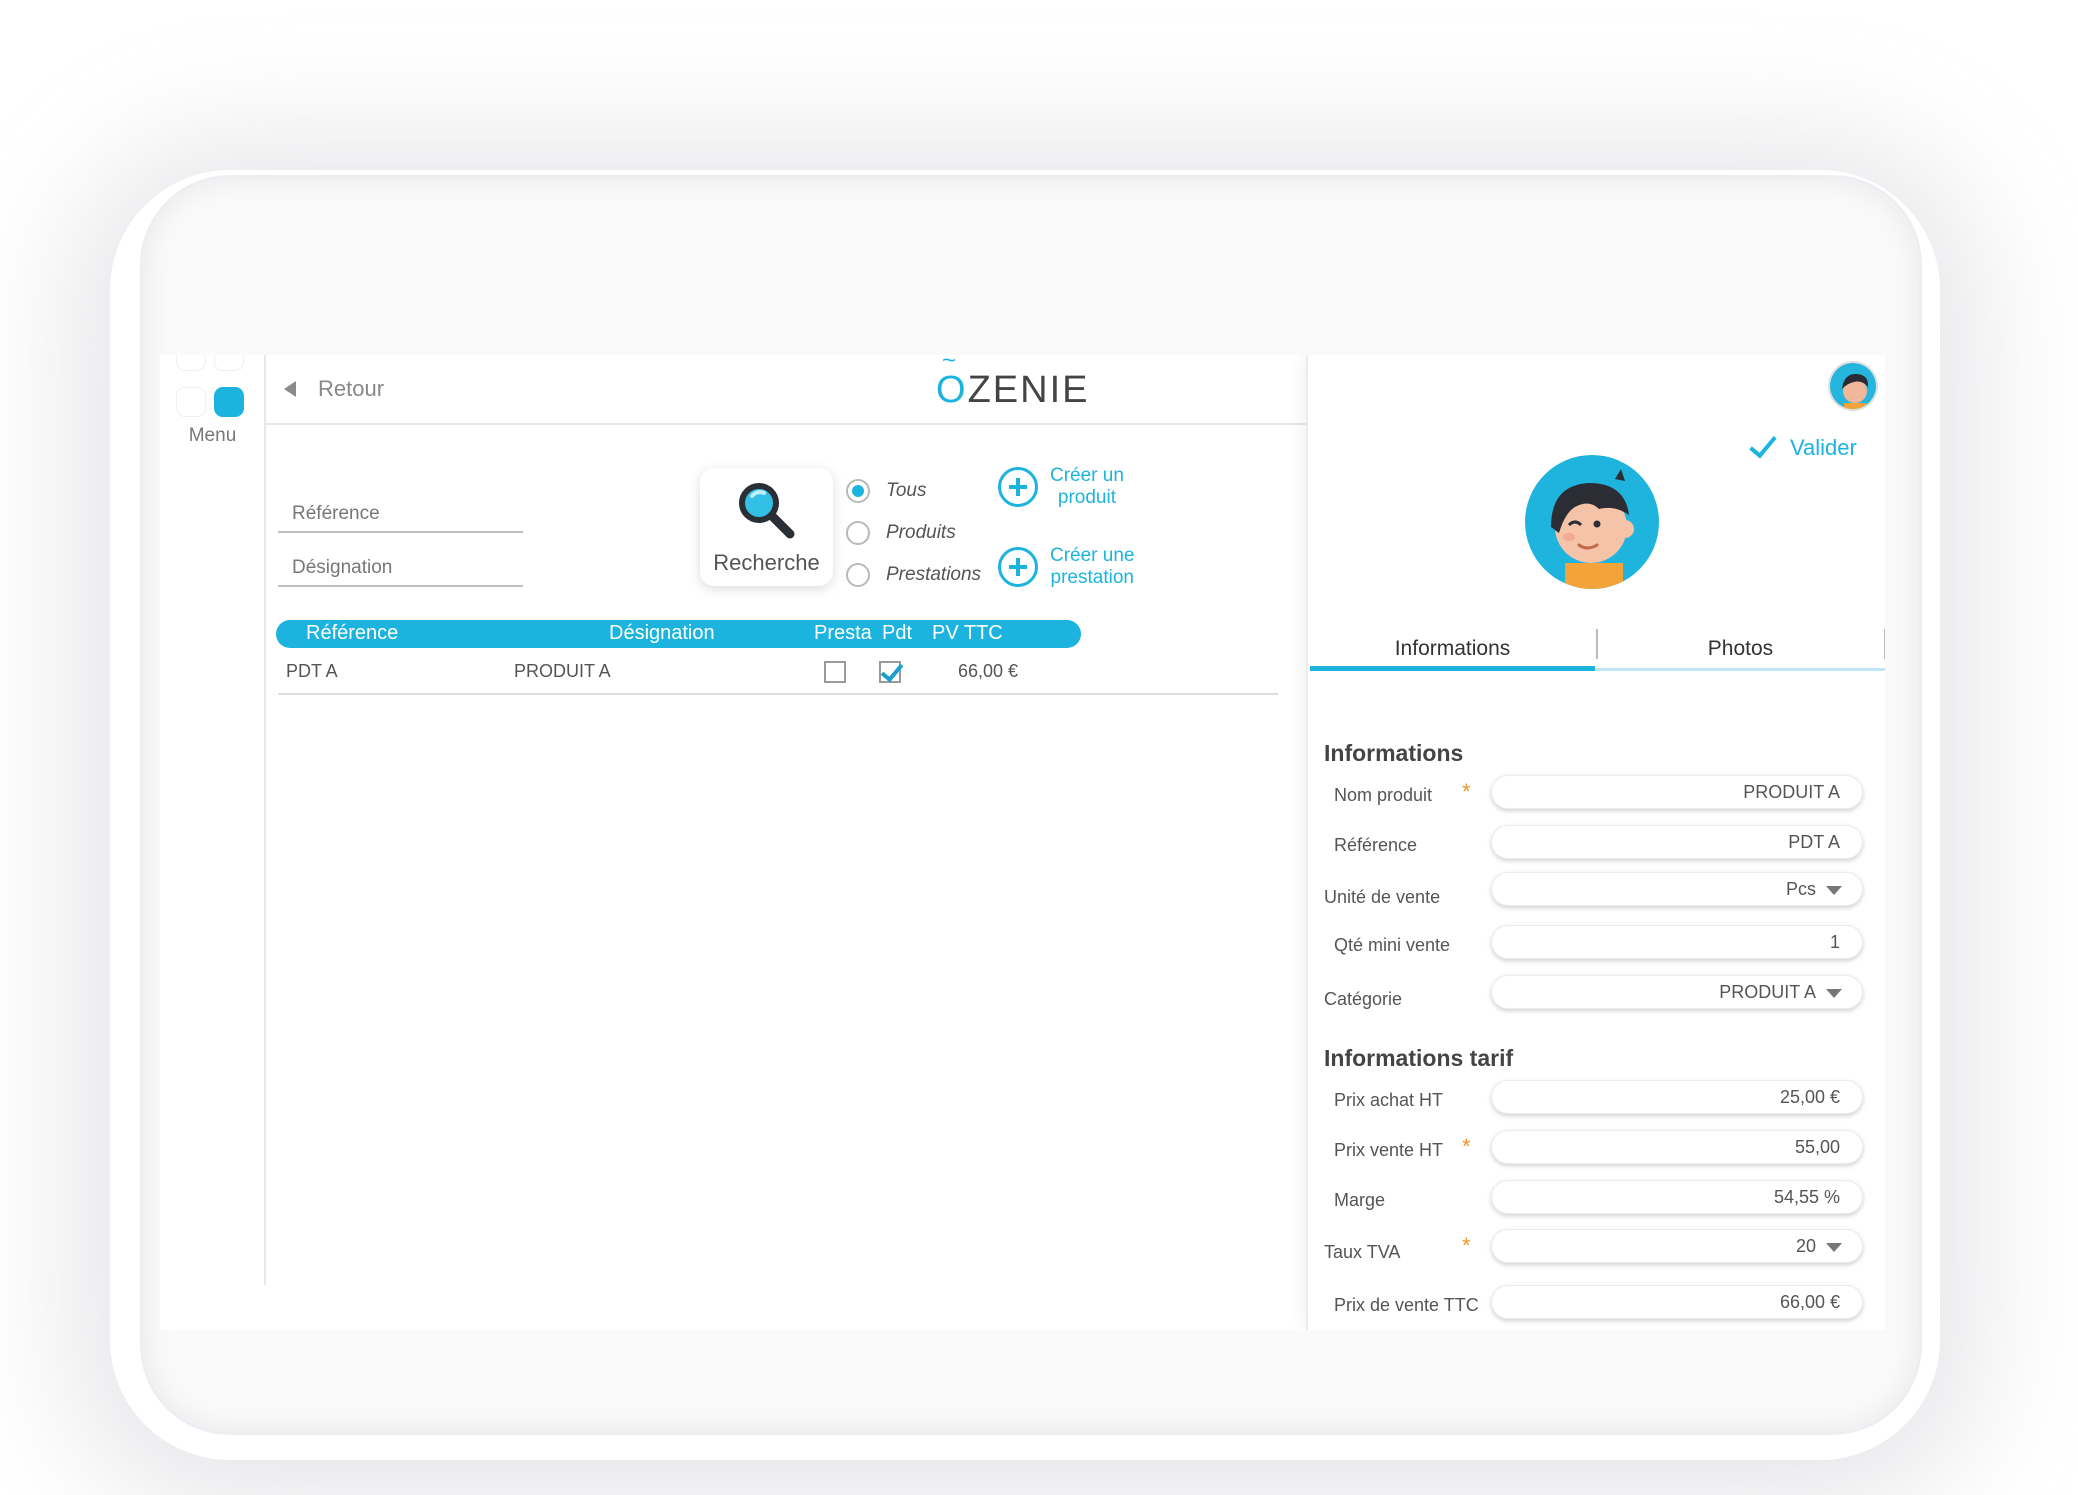  What do you see at coordinates (1677, 1197) in the screenshot?
I see `marge-input: 54,55 %` at bounding box center [1677, 1197].